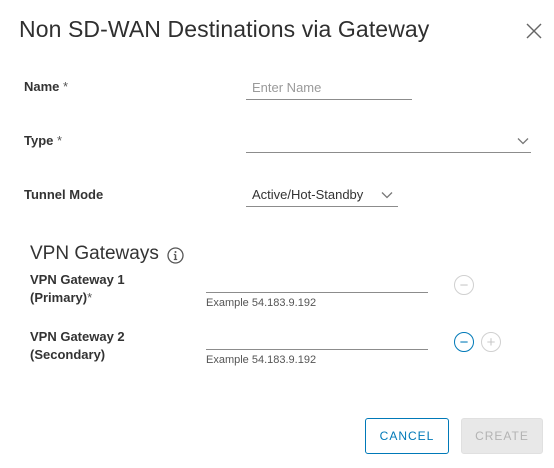  I want to click on vpn-gateway-1-input, so click(317, 282).